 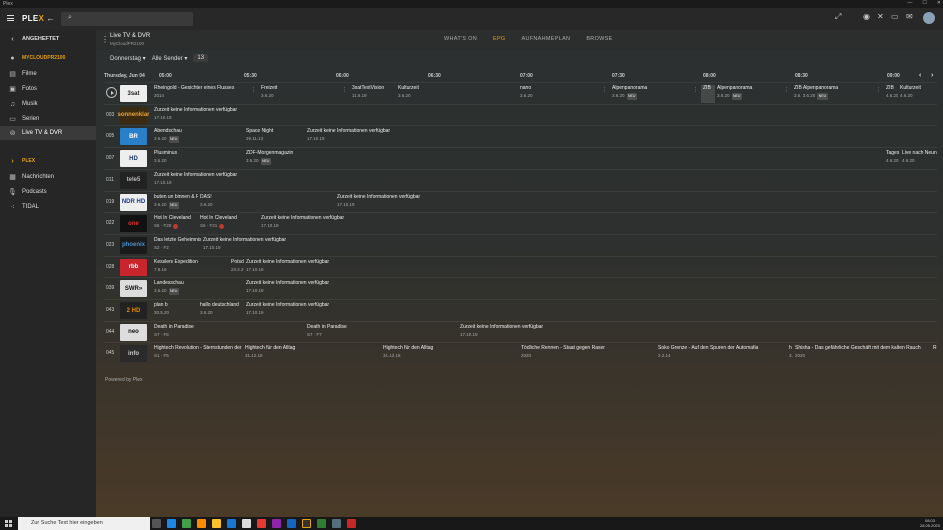 What do you see at coordinates (457, 94) in the screenshot?
I see `program-cell: Kulturzeit 3.6.20` at bounding box center [457, 94].